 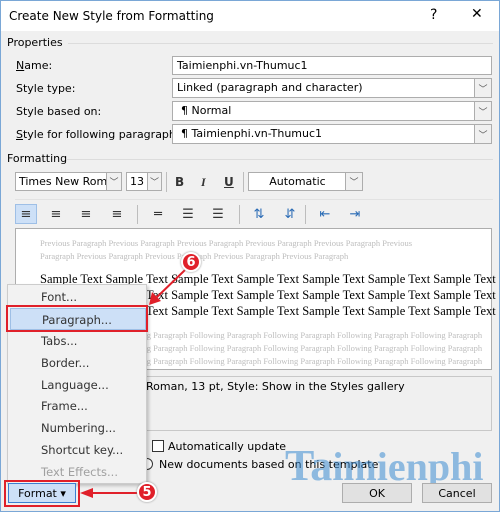 What do you see at coordinates (133, 383) in the screenshot?
I see `annotation-arrows` at bounding box center [133, 383].